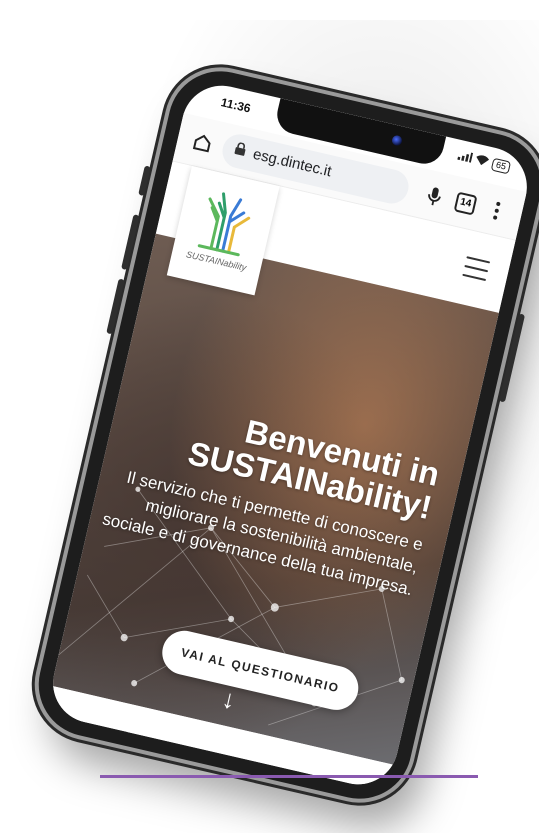 The width and height of the screenshot is (539, 833). Describe the element at coordinates (292, 163) in the screenshot. I see `url-text: esg.dintec.it` at that location.